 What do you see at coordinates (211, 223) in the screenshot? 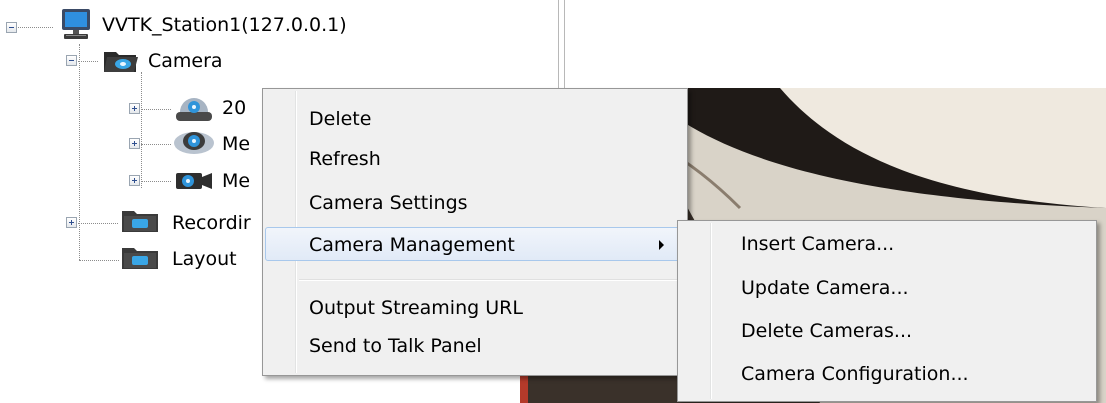
I see `recording-node-label: Recordir` at bounding box center [211, 223].